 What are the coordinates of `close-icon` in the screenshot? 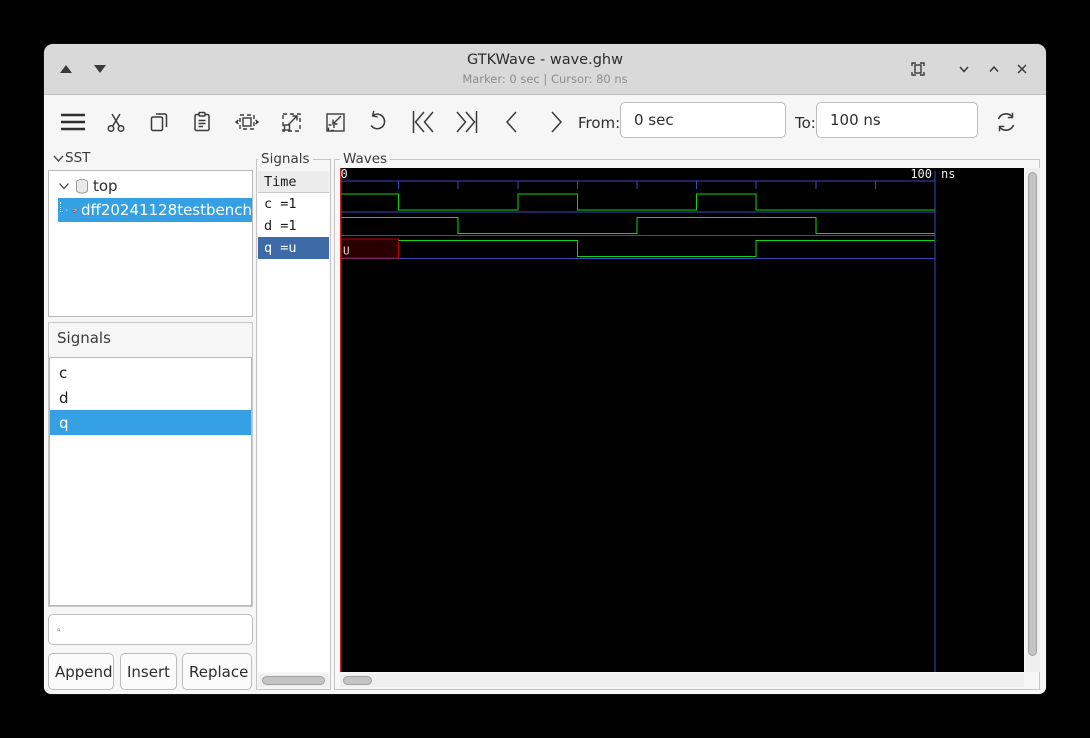 It's located at (1022, 69).